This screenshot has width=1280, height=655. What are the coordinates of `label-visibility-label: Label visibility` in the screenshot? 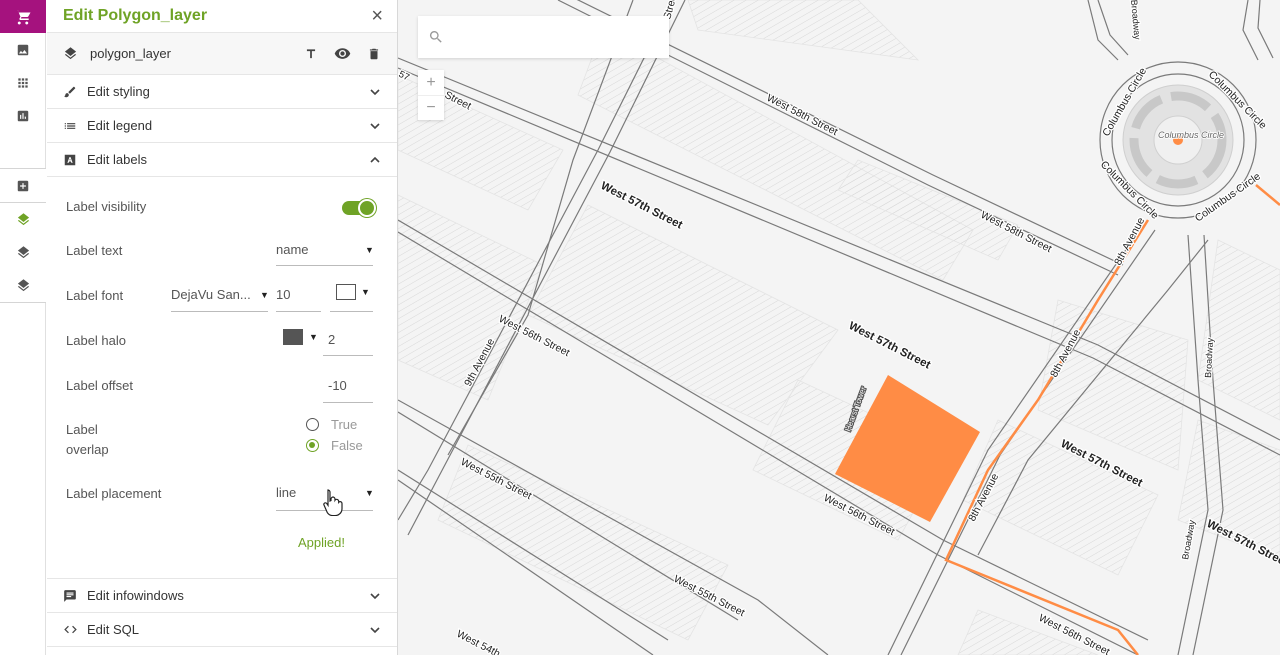 It's located at (106, 206).